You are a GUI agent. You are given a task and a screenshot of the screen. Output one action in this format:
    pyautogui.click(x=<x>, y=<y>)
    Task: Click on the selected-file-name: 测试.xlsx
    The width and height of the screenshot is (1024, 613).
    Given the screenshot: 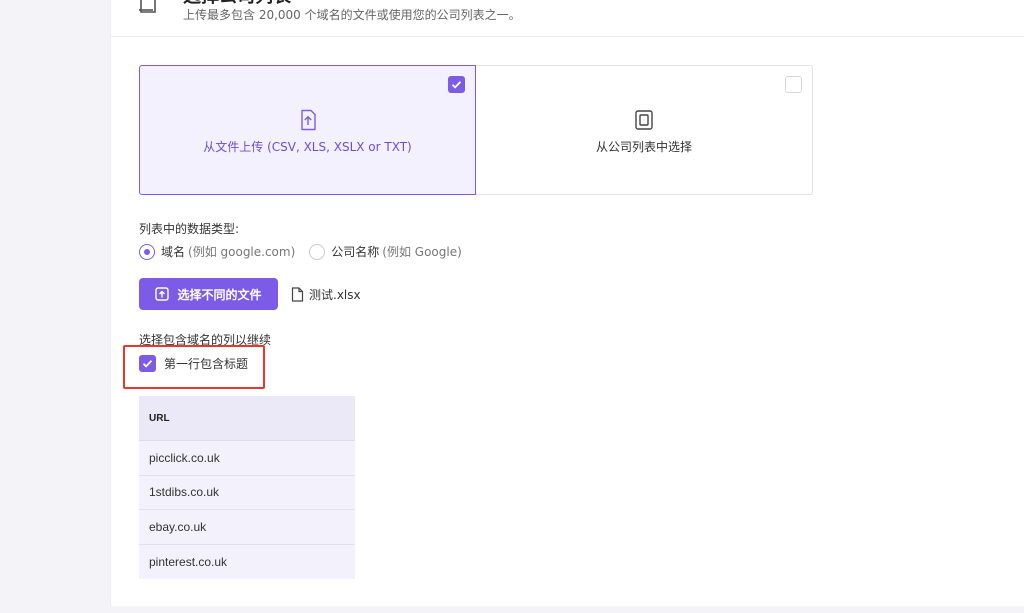 What is the action you would take?
    pyautogui.click(x=335, y=295)
    